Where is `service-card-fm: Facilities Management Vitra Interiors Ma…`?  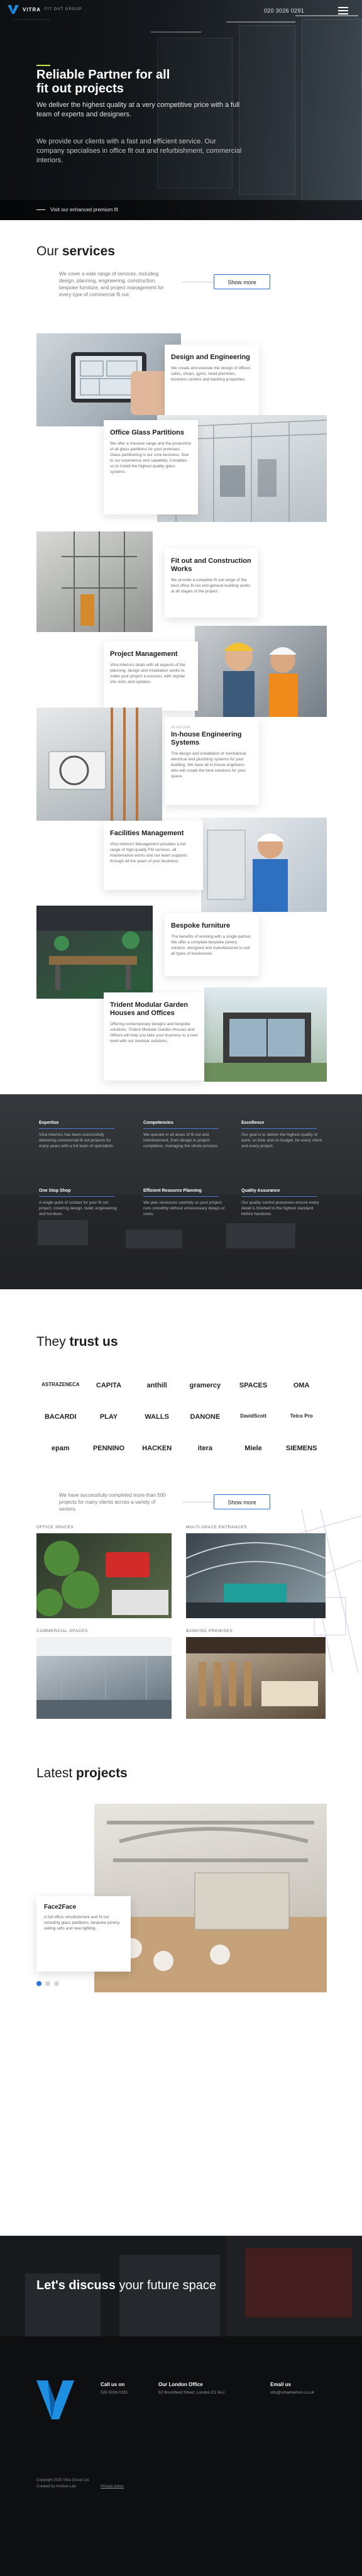 service-card-fm: Facilities Management Vitra Interiors Ma… is located at coordinates (153, 855).